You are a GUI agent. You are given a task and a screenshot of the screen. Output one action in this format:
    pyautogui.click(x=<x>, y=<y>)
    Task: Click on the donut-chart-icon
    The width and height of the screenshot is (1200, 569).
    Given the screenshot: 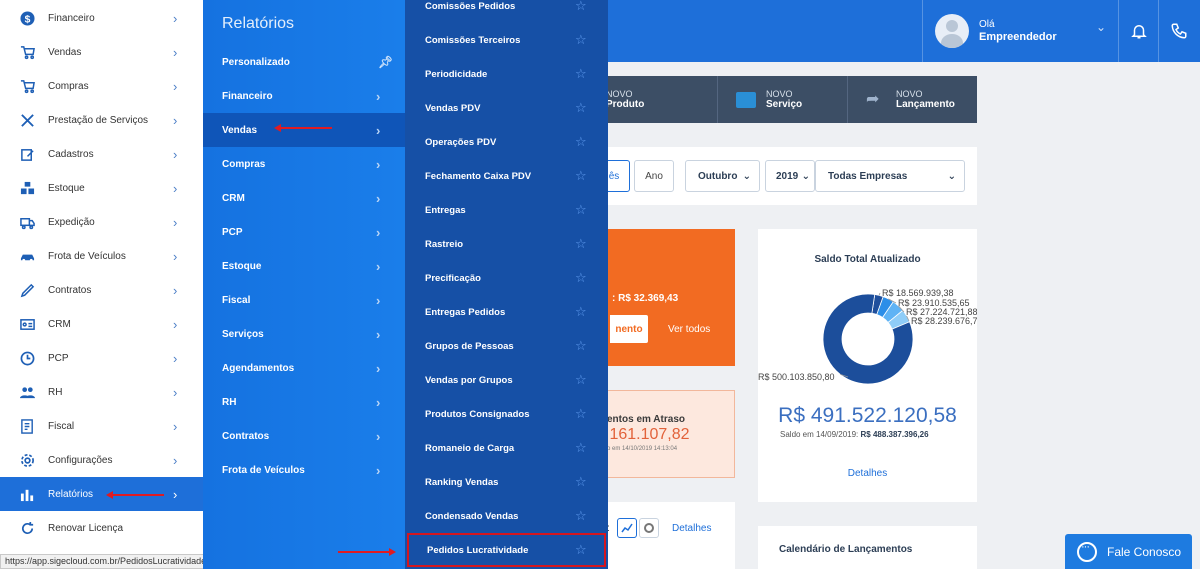 What is the action you would take?
    pyautogui.click(x=649, y=528)
    